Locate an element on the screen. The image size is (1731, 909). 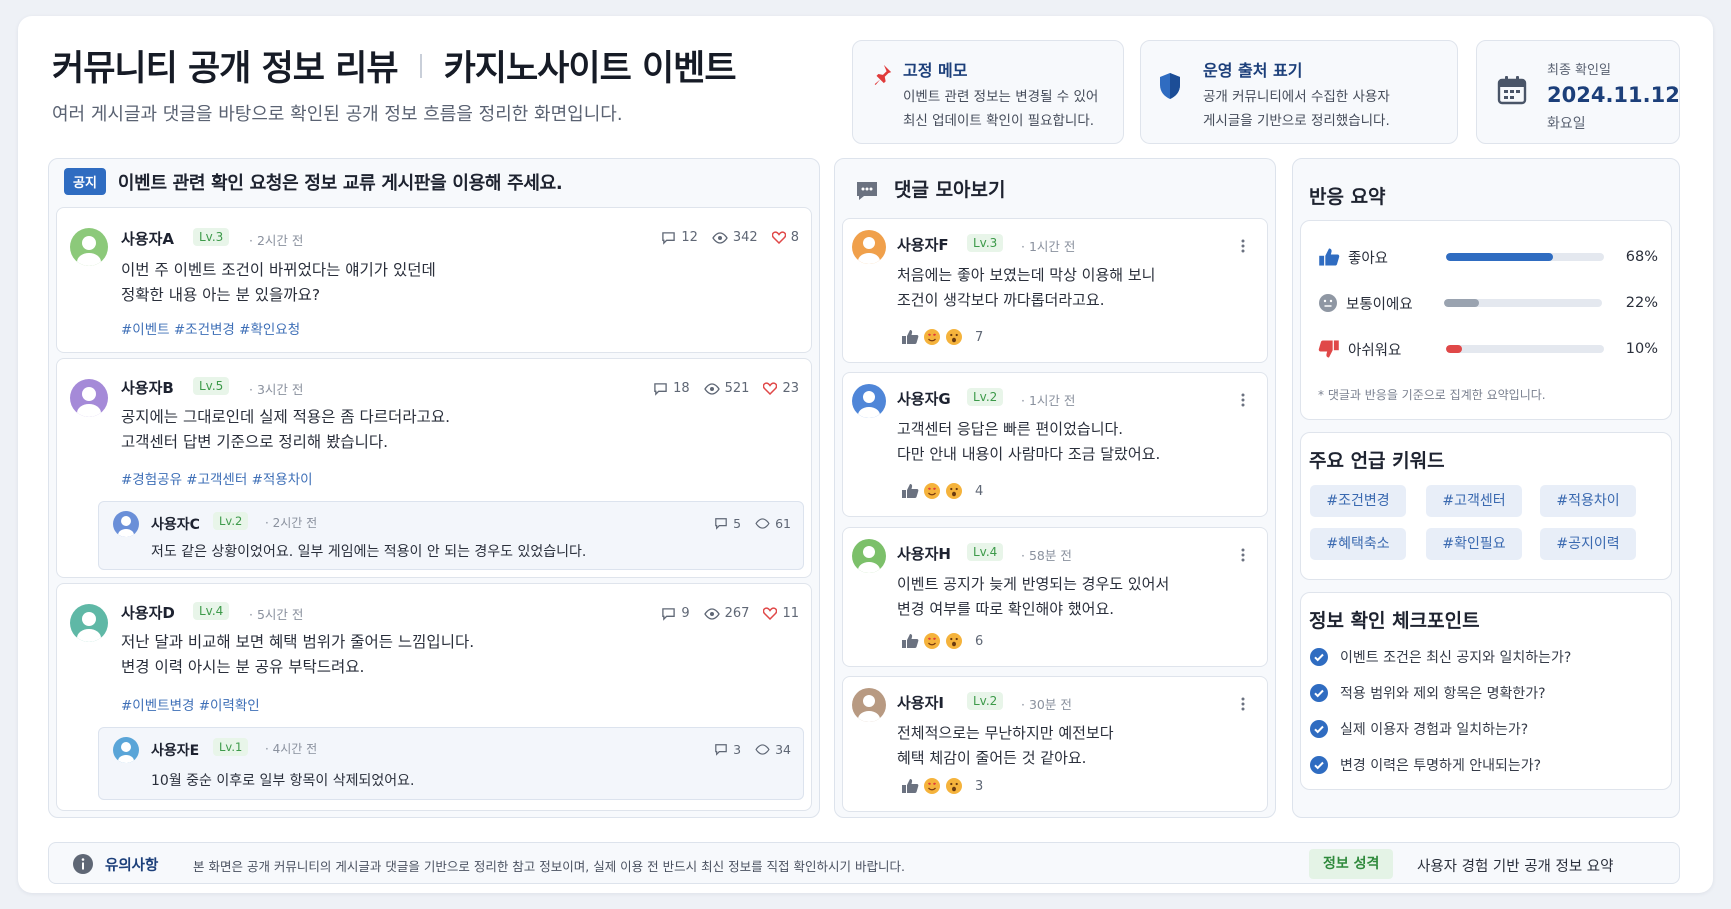
checkpoint-text: 이벤트 조건은 최신 공지와 일치하는가? is located at coordinates (1456, 658).